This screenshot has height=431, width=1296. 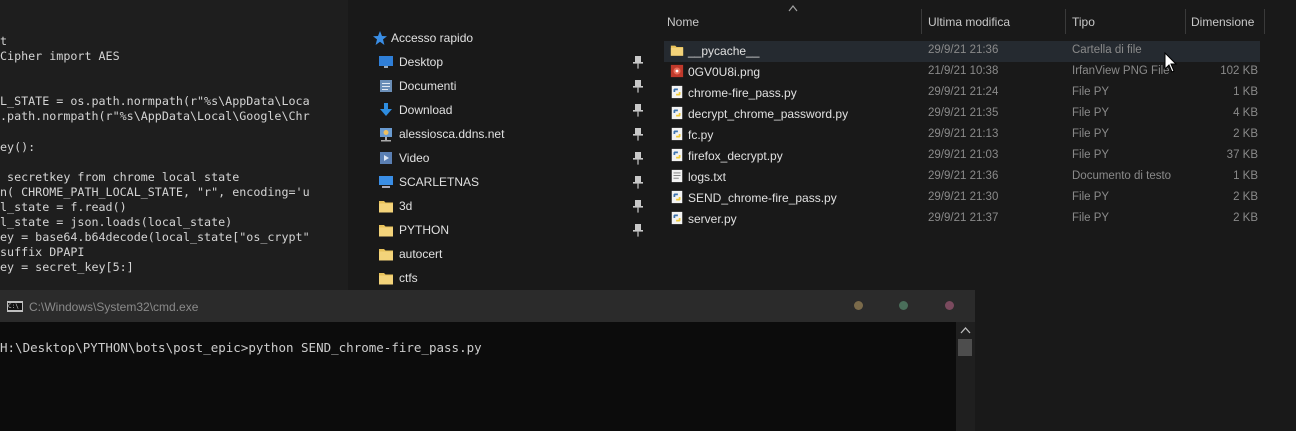 I want to click on nav-item-alessiosca-ddns-net: alessiosca.ddns.net, so click(x=503, y=134).